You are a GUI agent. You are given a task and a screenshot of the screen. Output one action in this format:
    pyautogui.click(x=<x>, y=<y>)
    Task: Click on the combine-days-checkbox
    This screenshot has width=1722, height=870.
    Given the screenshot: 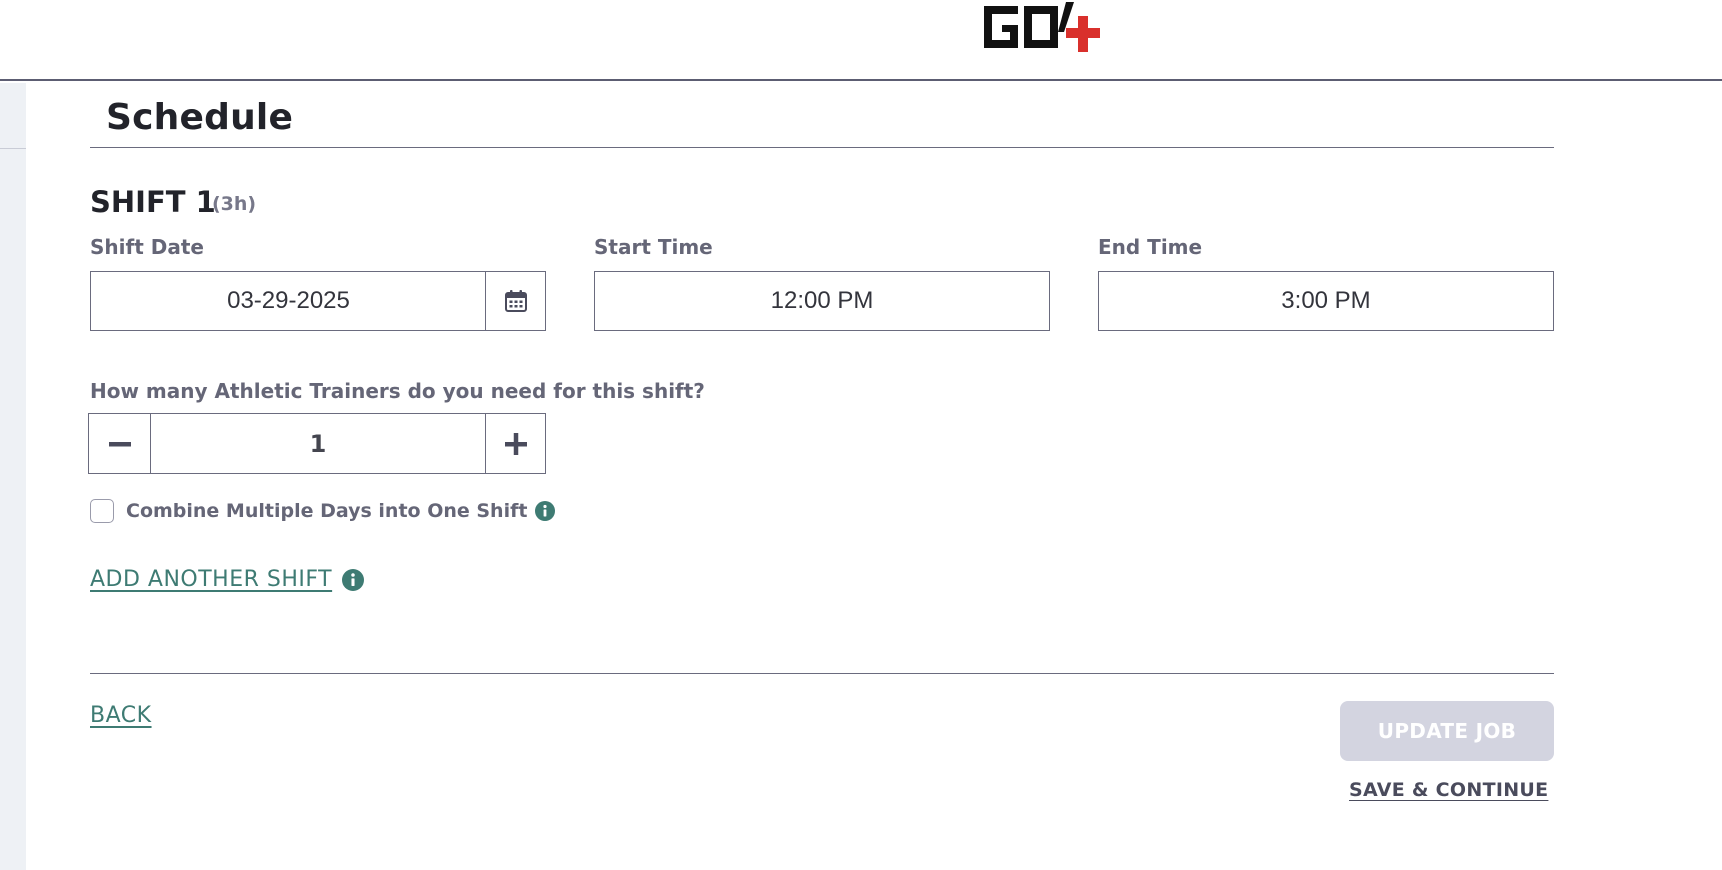 What is the action you would take?
    pyautogui.click(x=102, y=511)
    